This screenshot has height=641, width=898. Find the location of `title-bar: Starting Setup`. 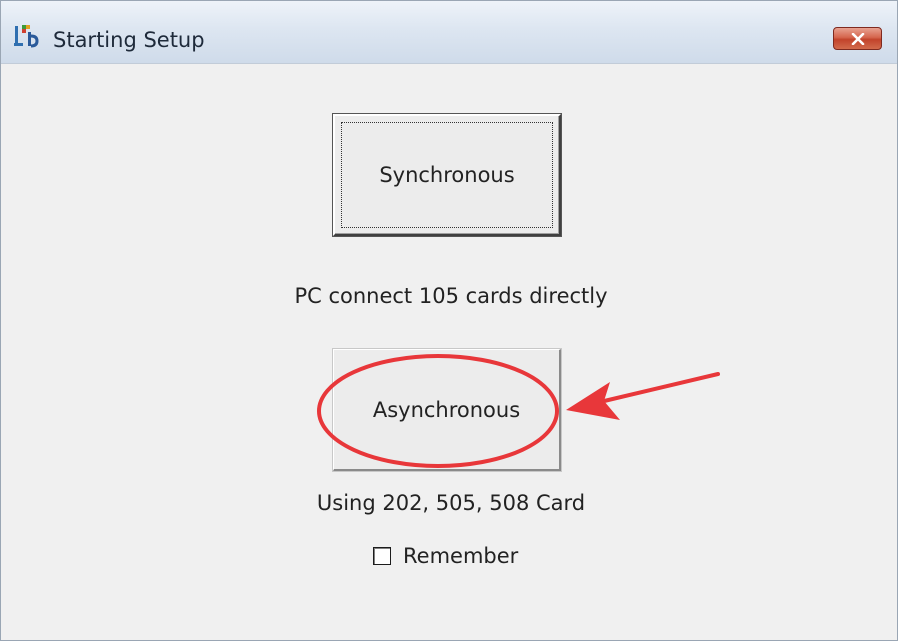

title-bar: Starting Setup is located at coordinates (449, 32).